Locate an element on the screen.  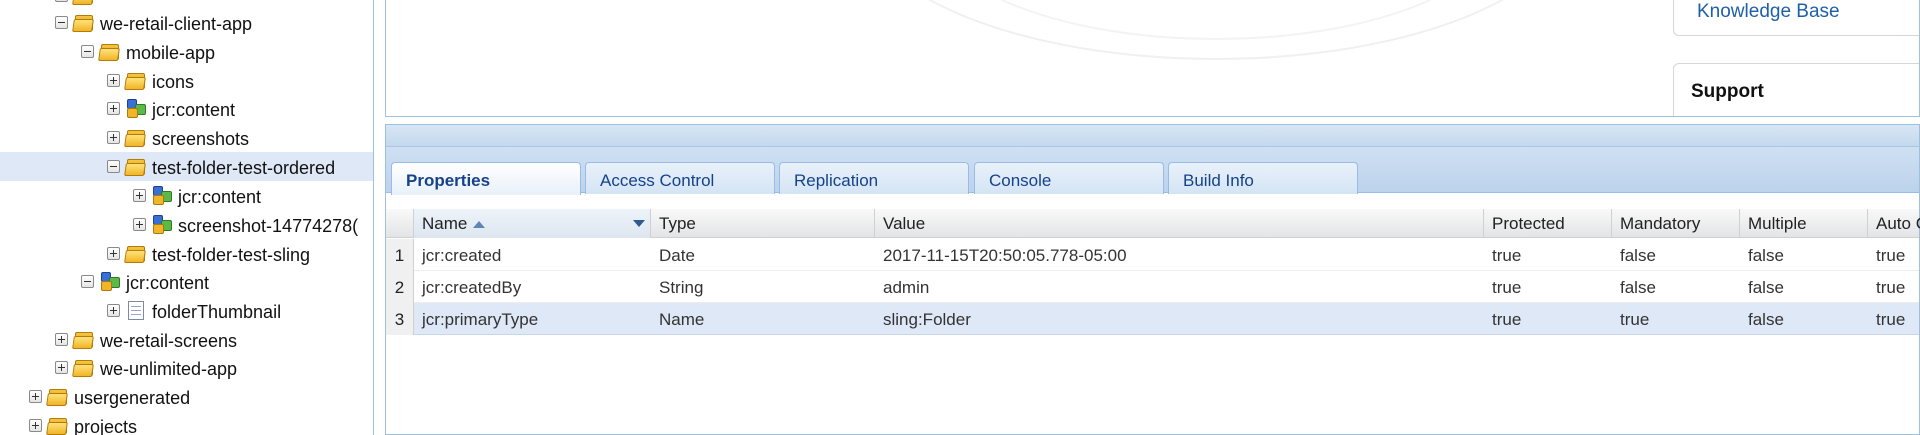
column-header-value: Value is located at coordinates (1179, 223).